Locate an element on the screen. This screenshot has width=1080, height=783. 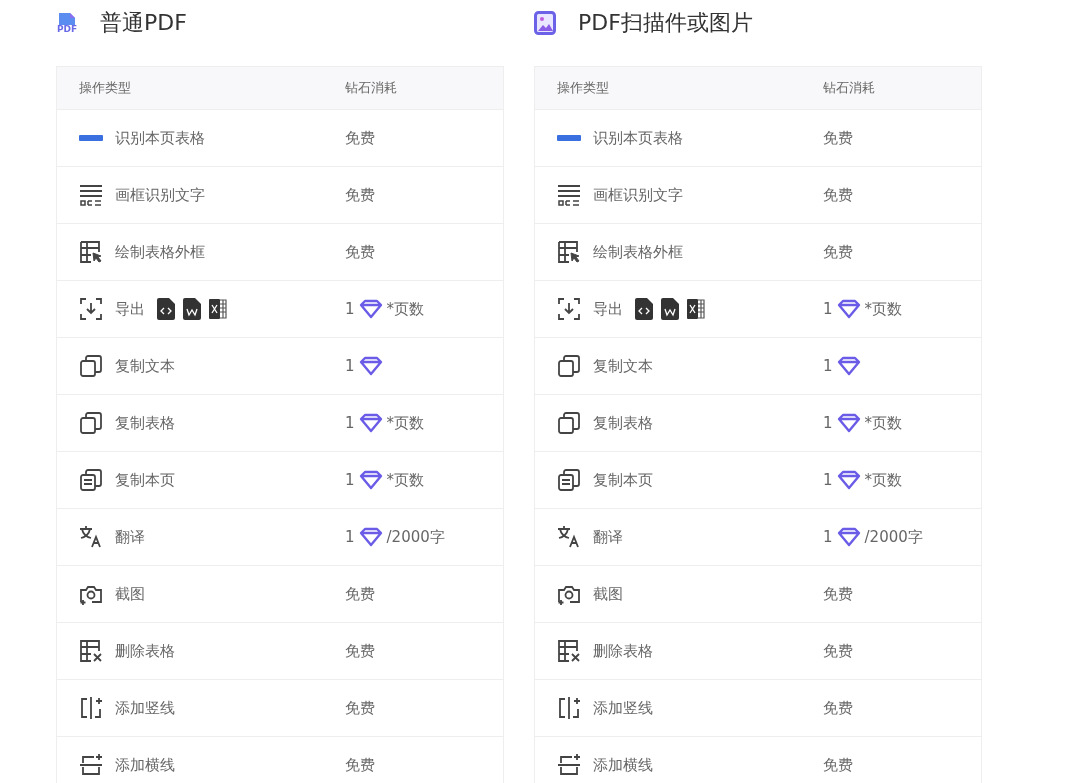
section-title: PDF扫描件或图片 is located at coordinates (665, 23).